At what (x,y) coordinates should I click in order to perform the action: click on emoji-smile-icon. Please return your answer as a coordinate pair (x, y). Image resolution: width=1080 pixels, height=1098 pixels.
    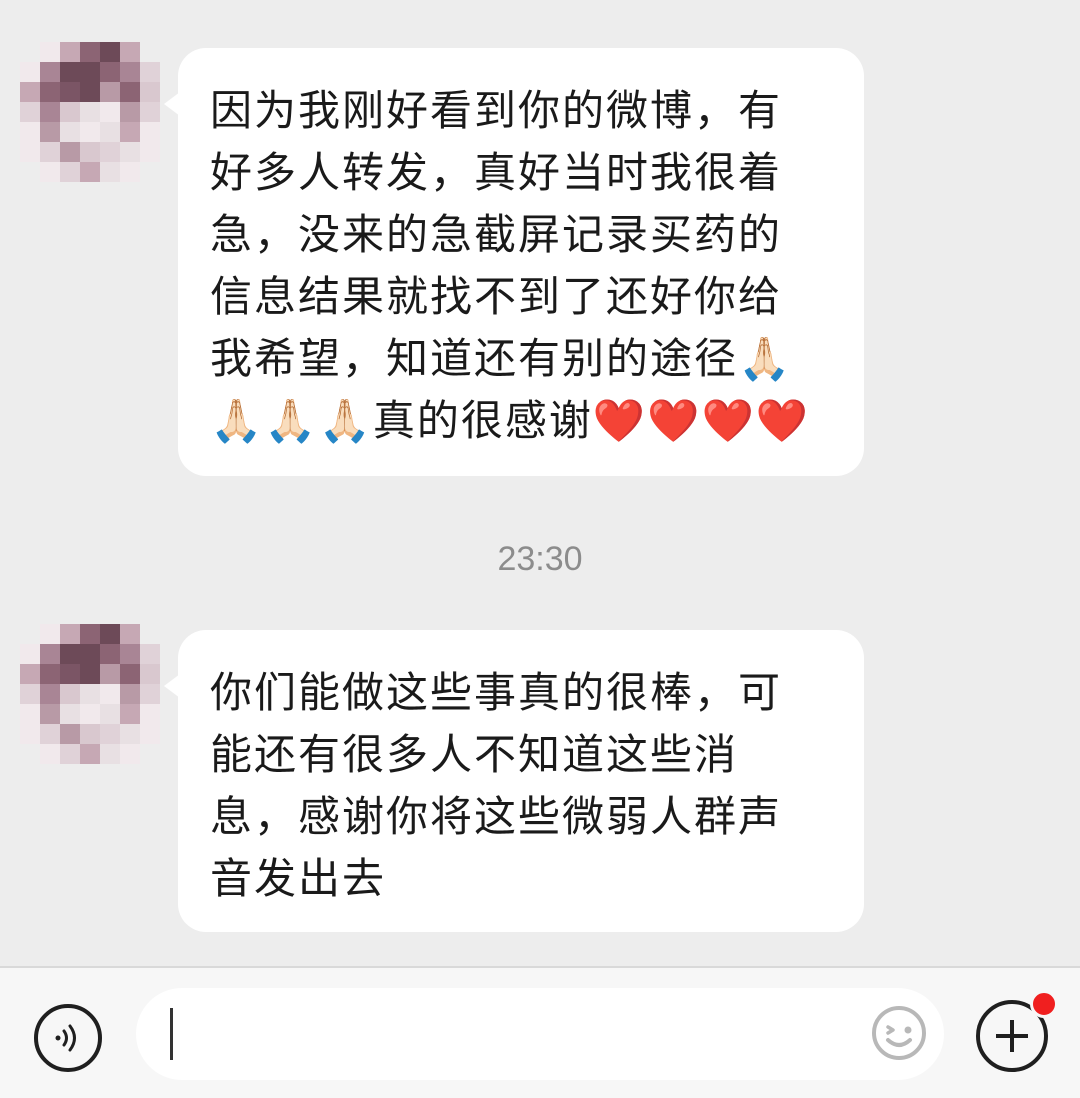
    Looking at the image, I should click on (899, 1033).